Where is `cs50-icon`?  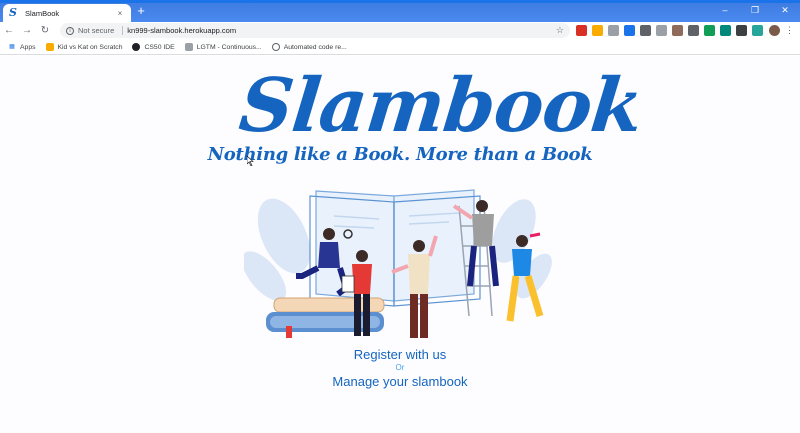
cs50-icon is located at coordinates (136, 47).